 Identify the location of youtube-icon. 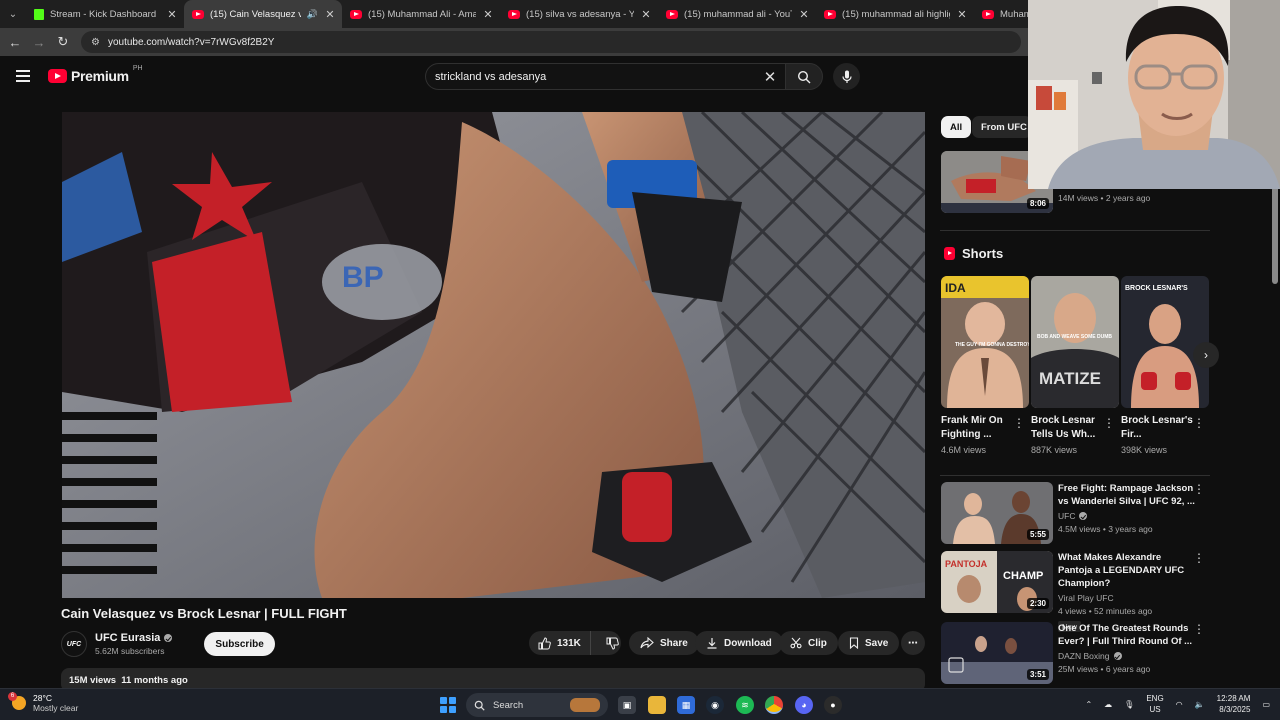
(988, 14).